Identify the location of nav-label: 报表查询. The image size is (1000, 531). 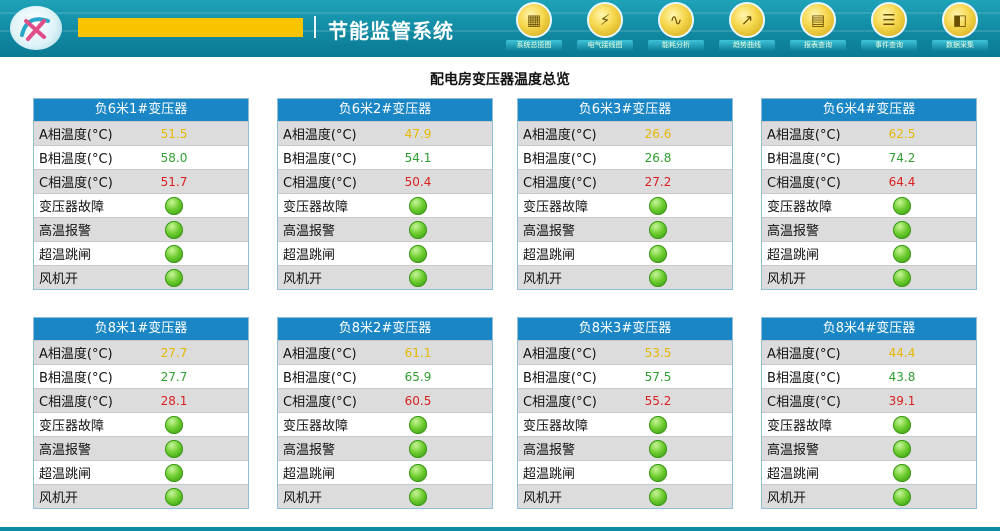
(818, 45).